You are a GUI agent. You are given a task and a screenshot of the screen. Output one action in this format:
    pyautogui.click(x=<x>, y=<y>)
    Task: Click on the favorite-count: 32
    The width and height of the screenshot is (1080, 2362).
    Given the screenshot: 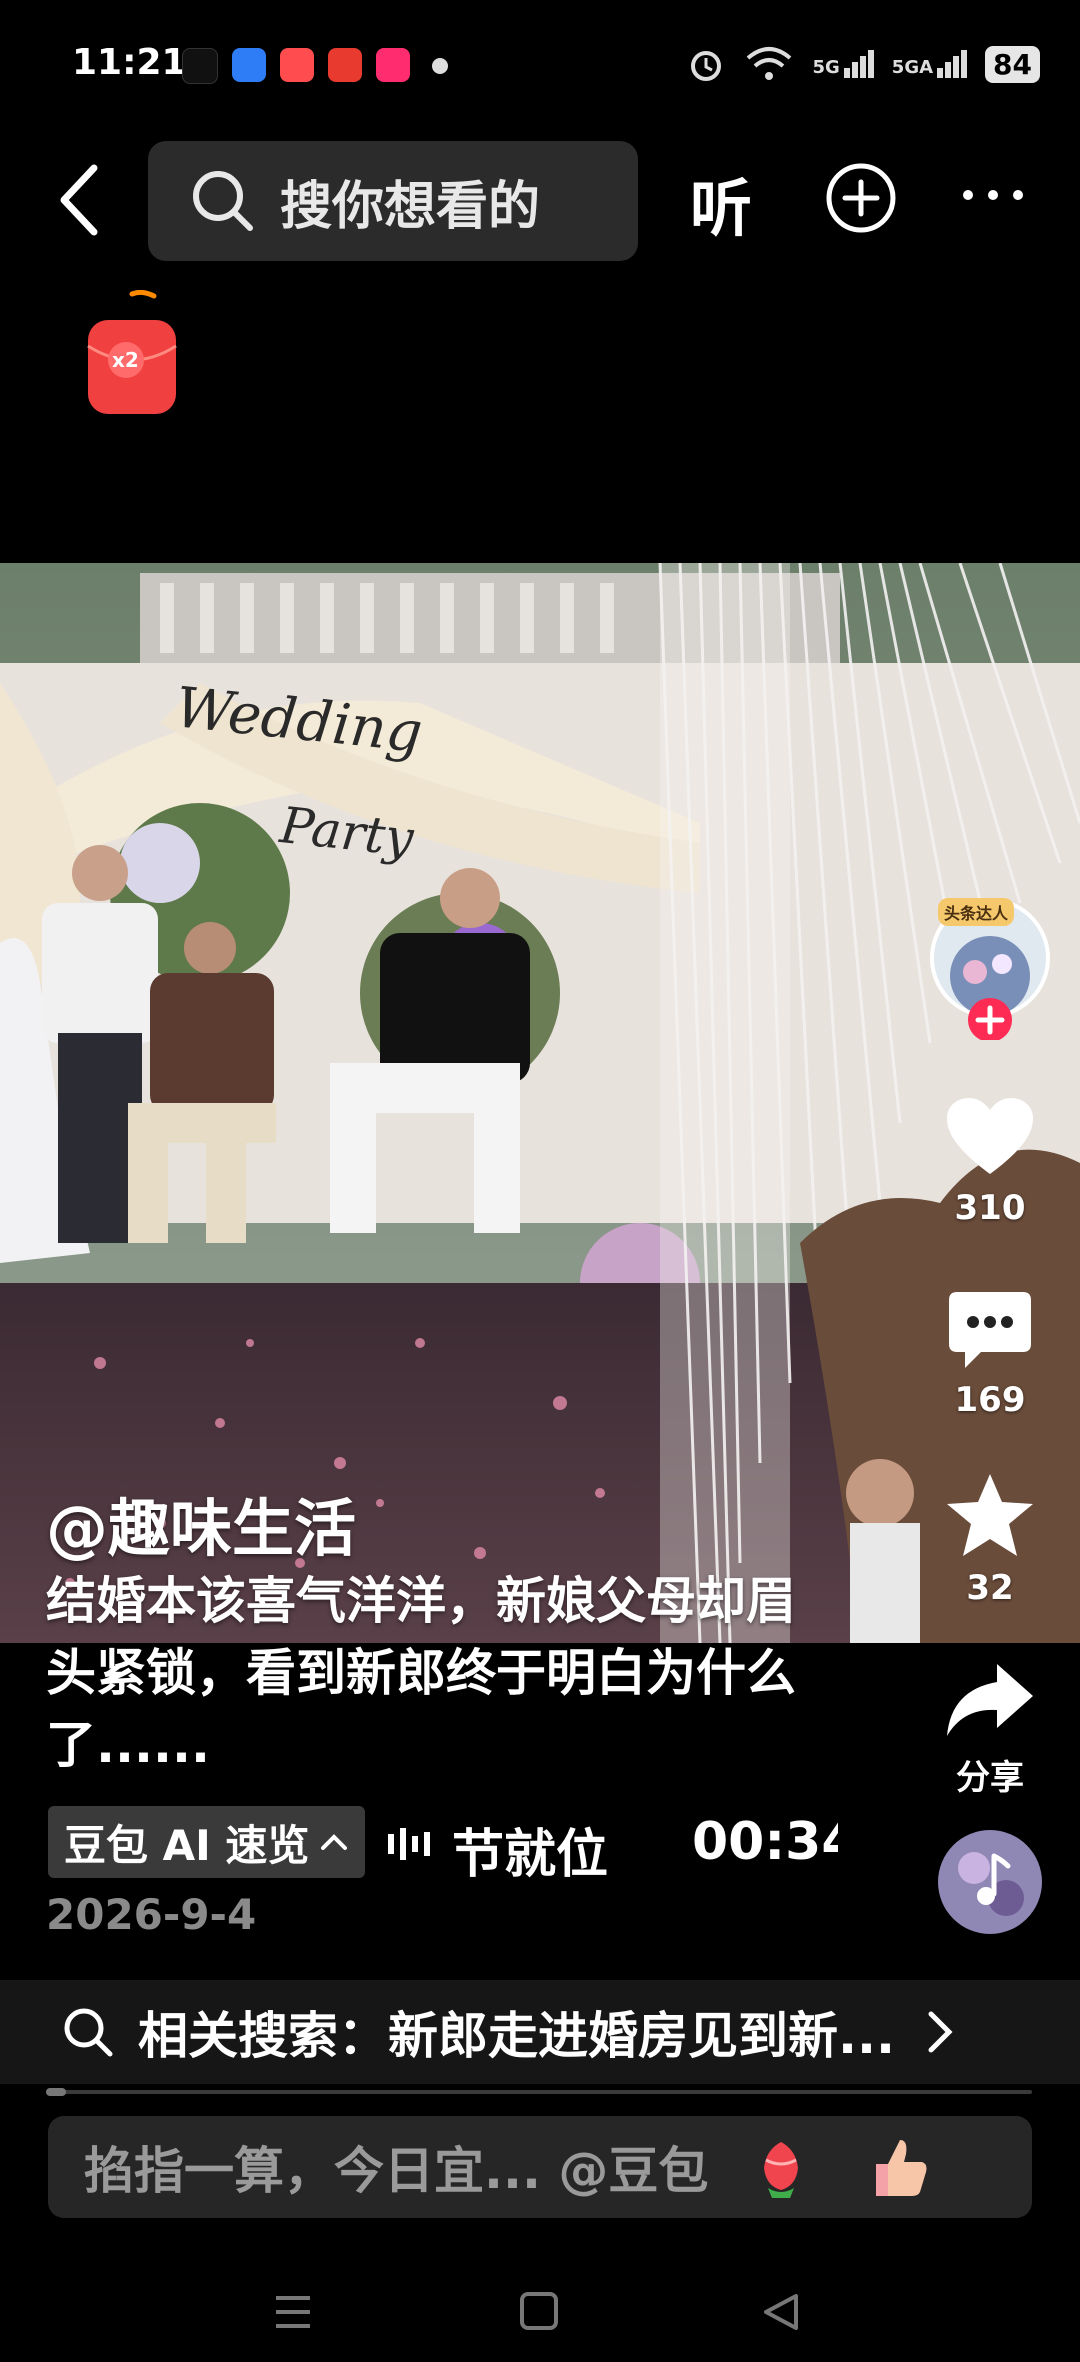 What is the action you would take?
    pyautogui.click(x=990, y=1588)
    